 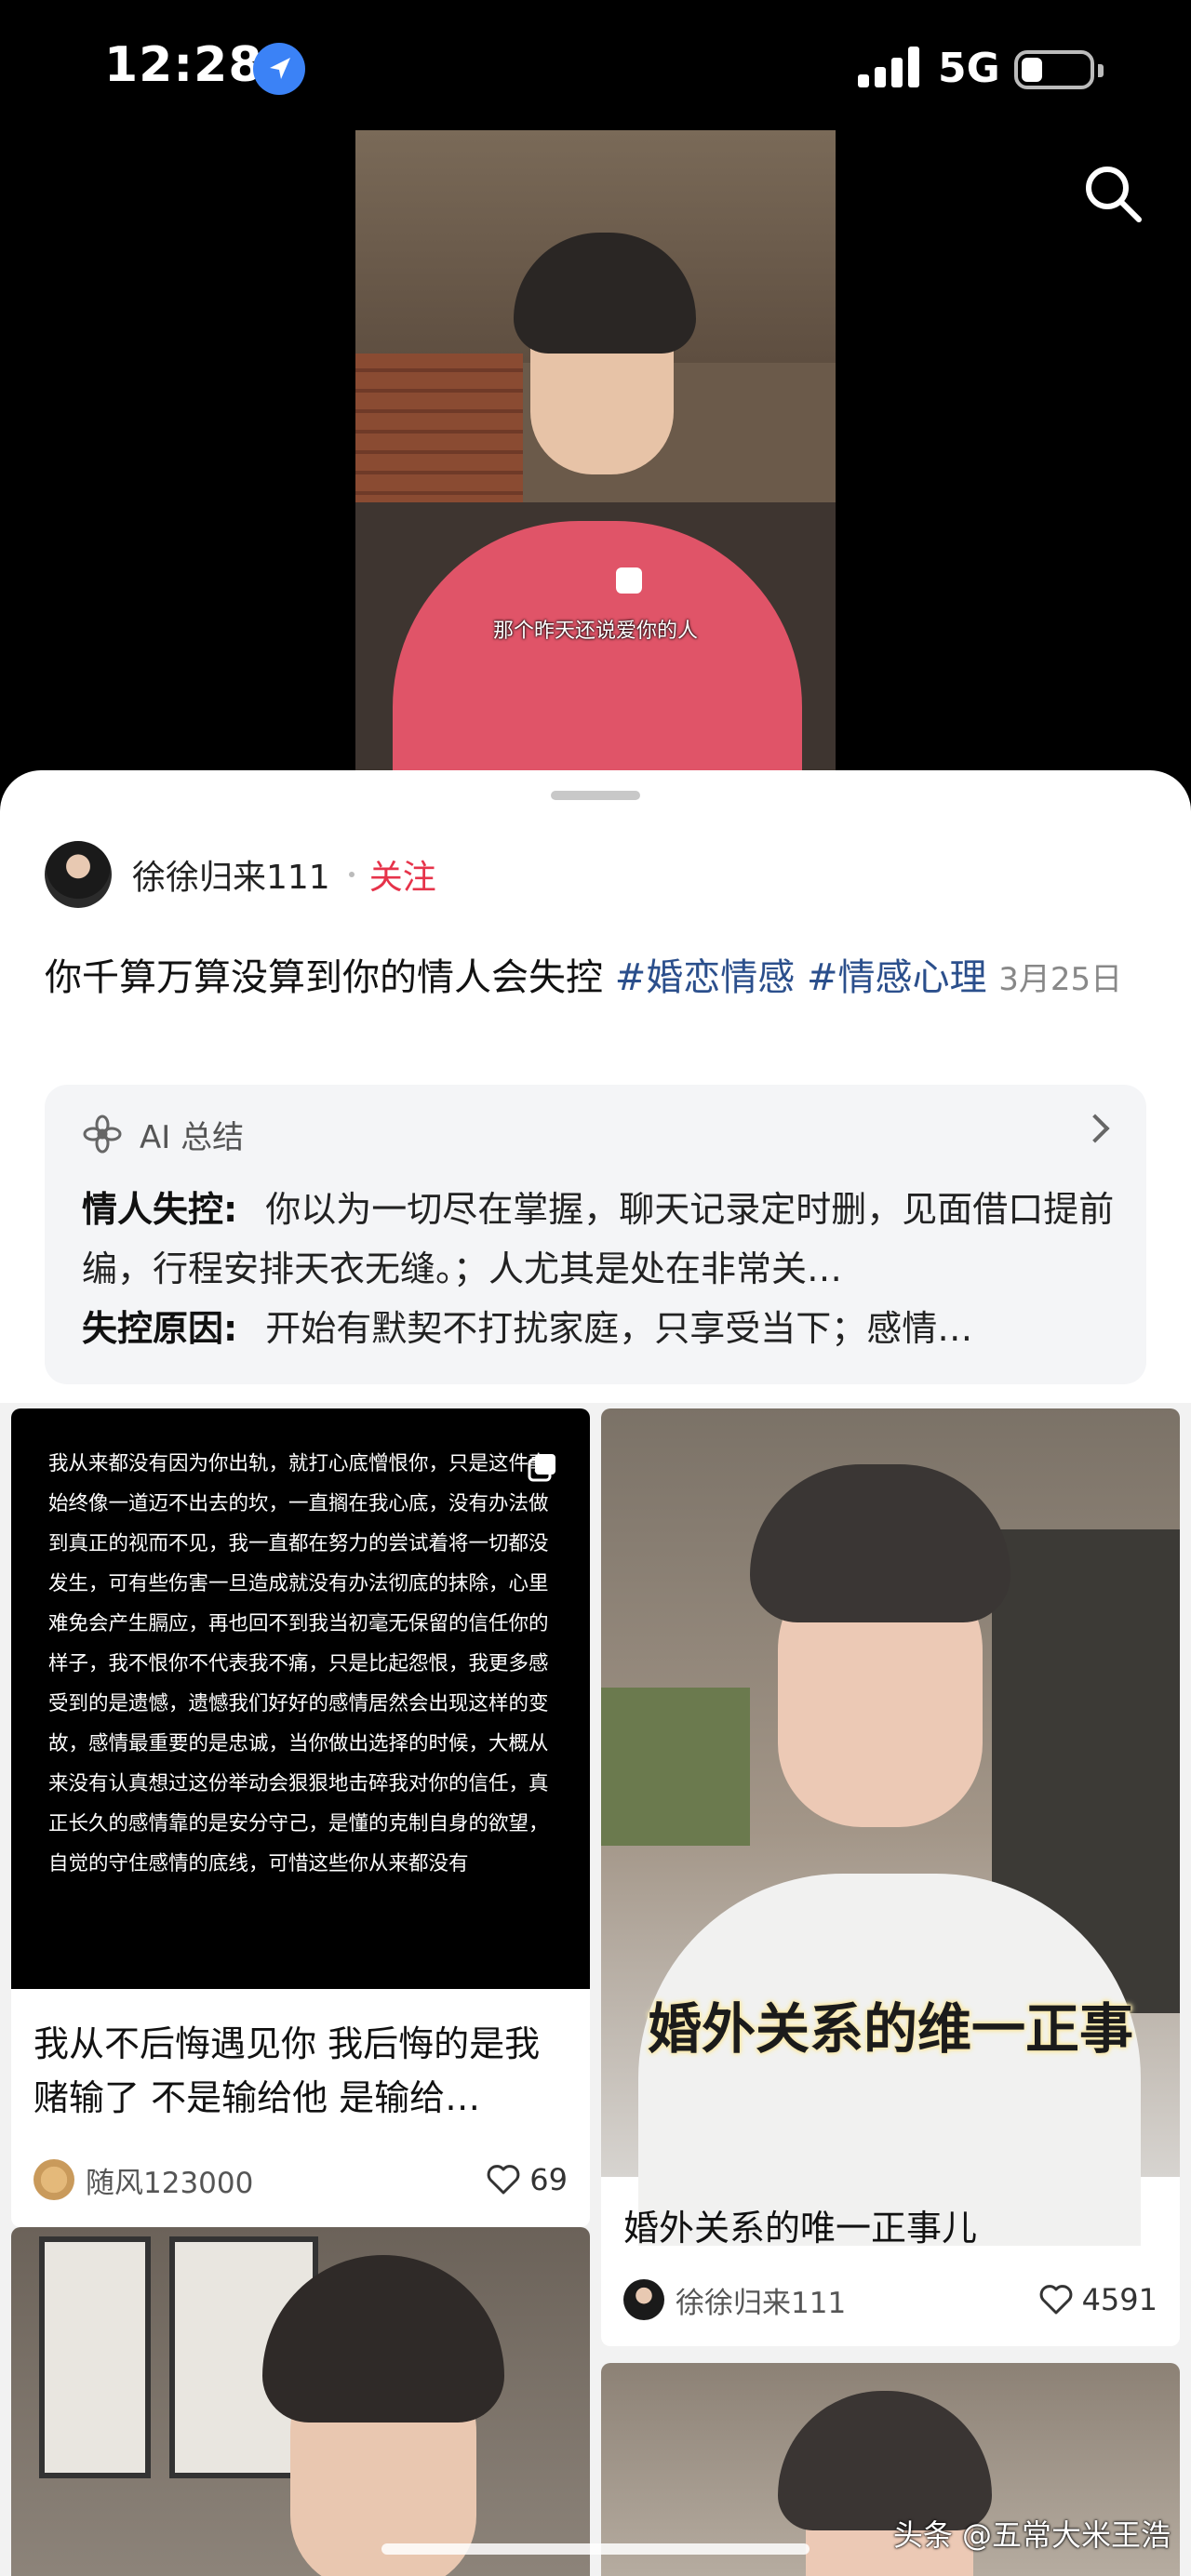 I want to click on like-button: 4591, so click(x=1097, y=2299).